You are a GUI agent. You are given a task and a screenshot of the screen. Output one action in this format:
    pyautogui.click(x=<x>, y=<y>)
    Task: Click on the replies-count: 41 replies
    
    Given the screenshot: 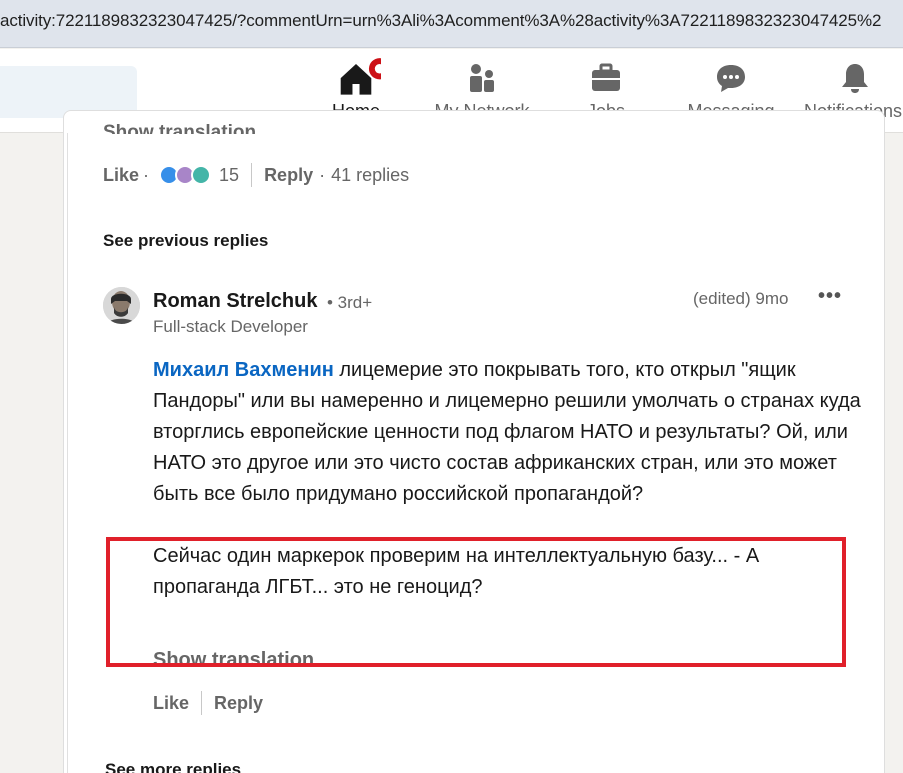 What is the action you would take?
    pyautogui.click(x=370, y=175)
    